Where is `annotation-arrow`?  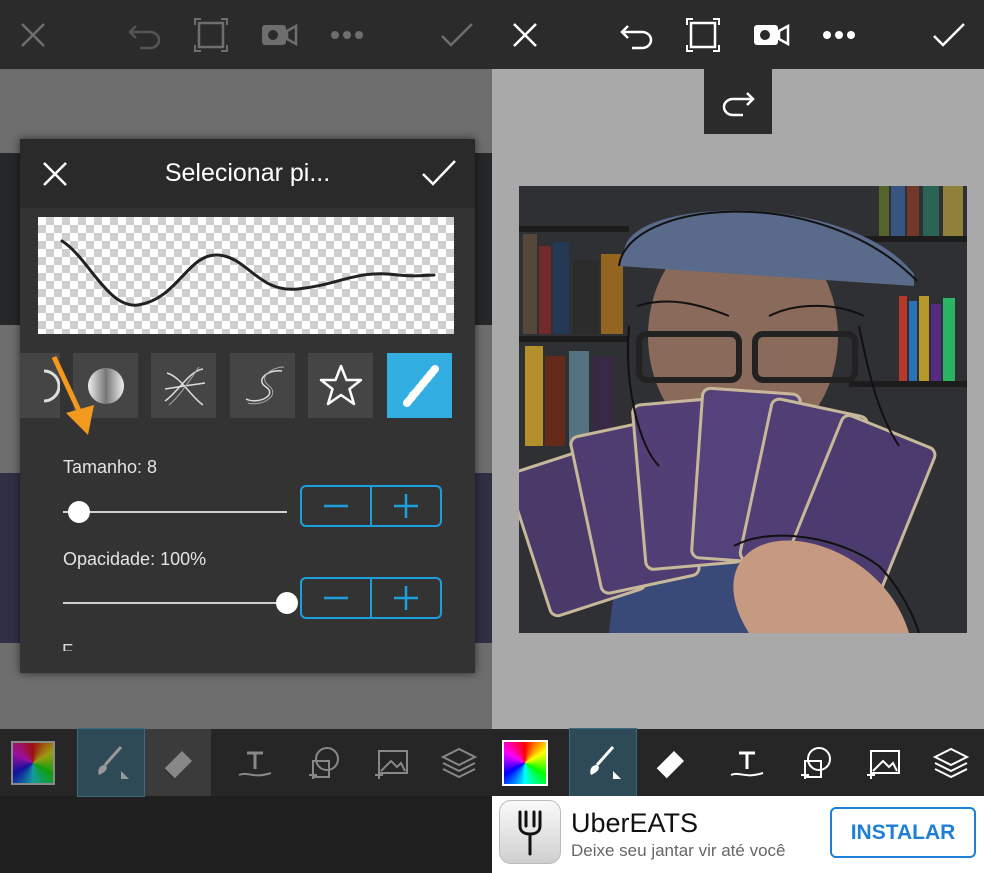 annotation-arrow is located at coordinates (72, 395).